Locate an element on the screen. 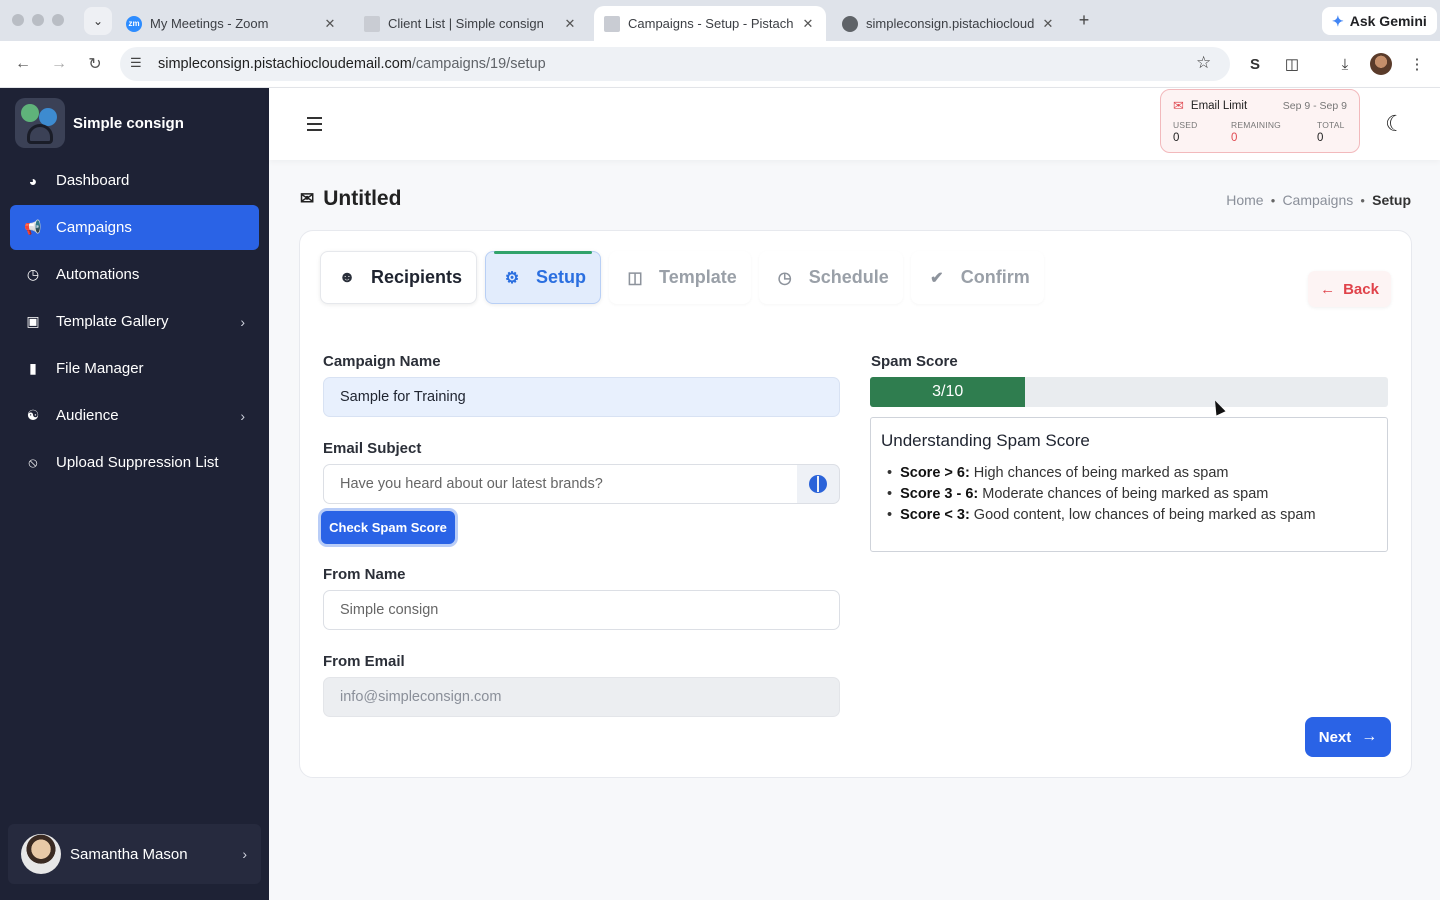  browser-tab-simpleconsign: simpleconsign.pistachiocloud ✕ is located at coordinates (949, 23).